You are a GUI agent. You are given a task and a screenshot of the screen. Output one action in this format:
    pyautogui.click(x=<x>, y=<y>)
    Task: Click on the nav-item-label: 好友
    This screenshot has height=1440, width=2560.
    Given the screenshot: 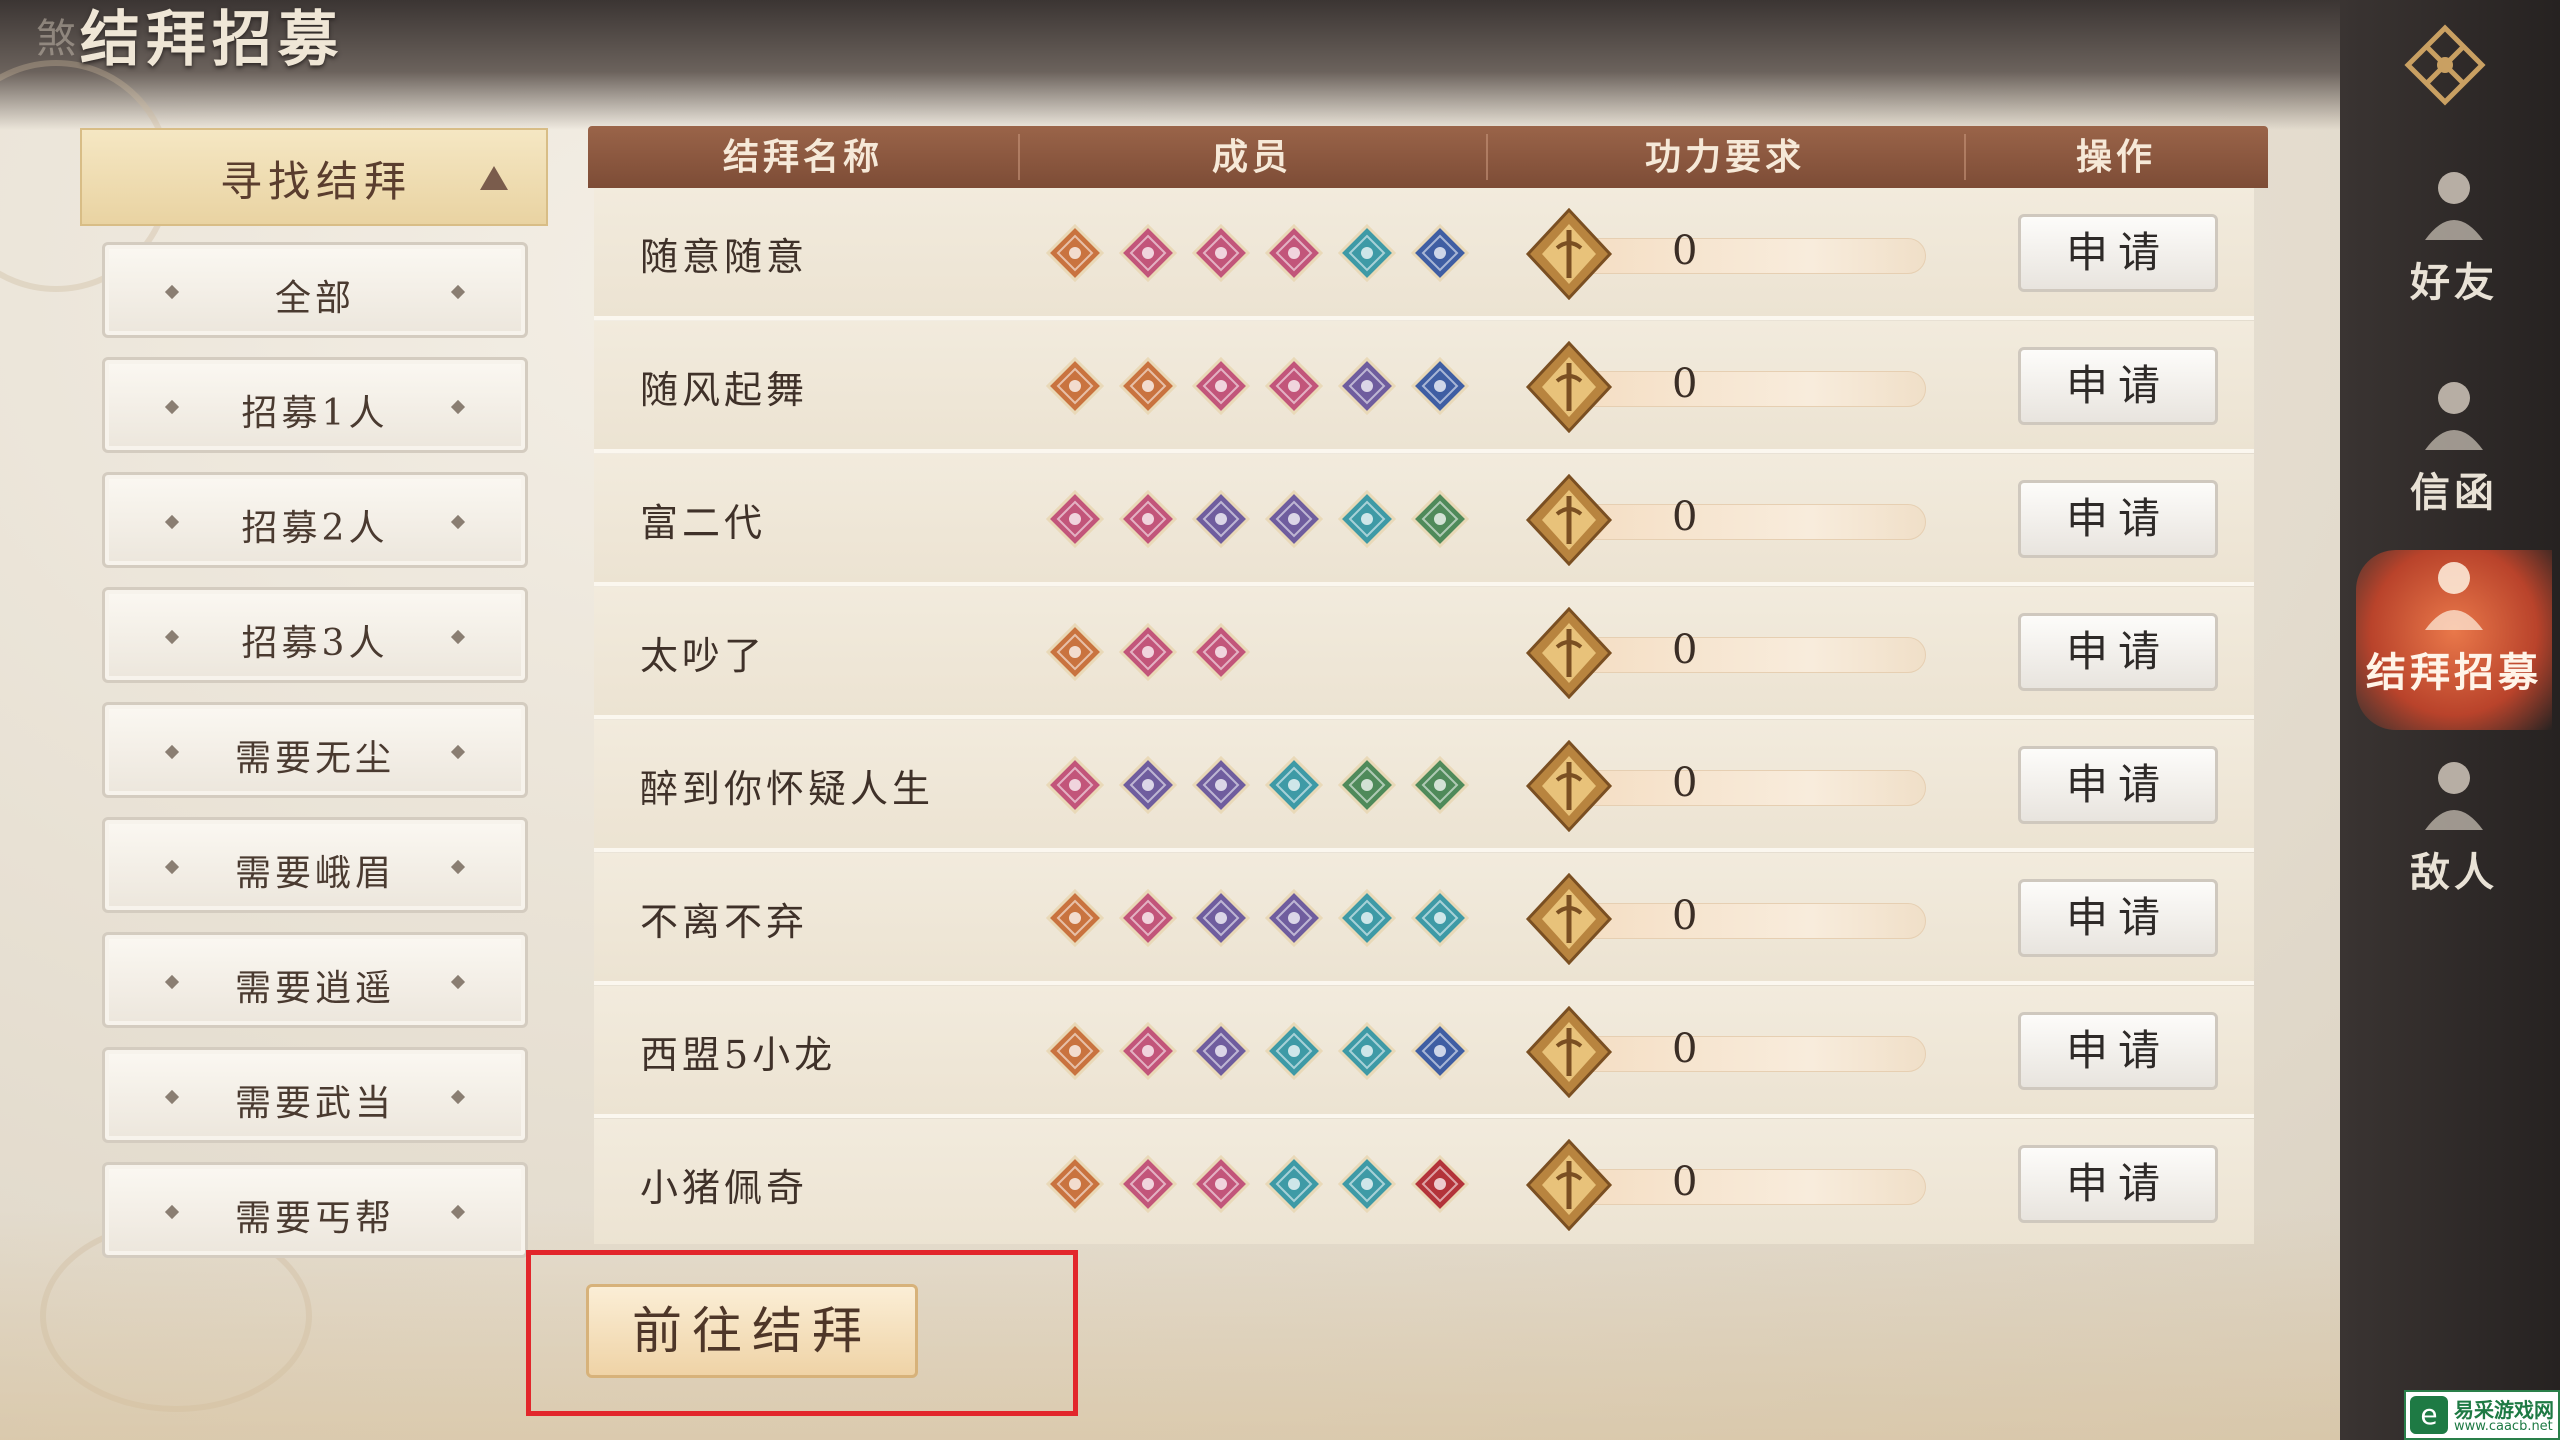 What is the action you would take?
    pyautogui.click(x=2454, y=282)
    